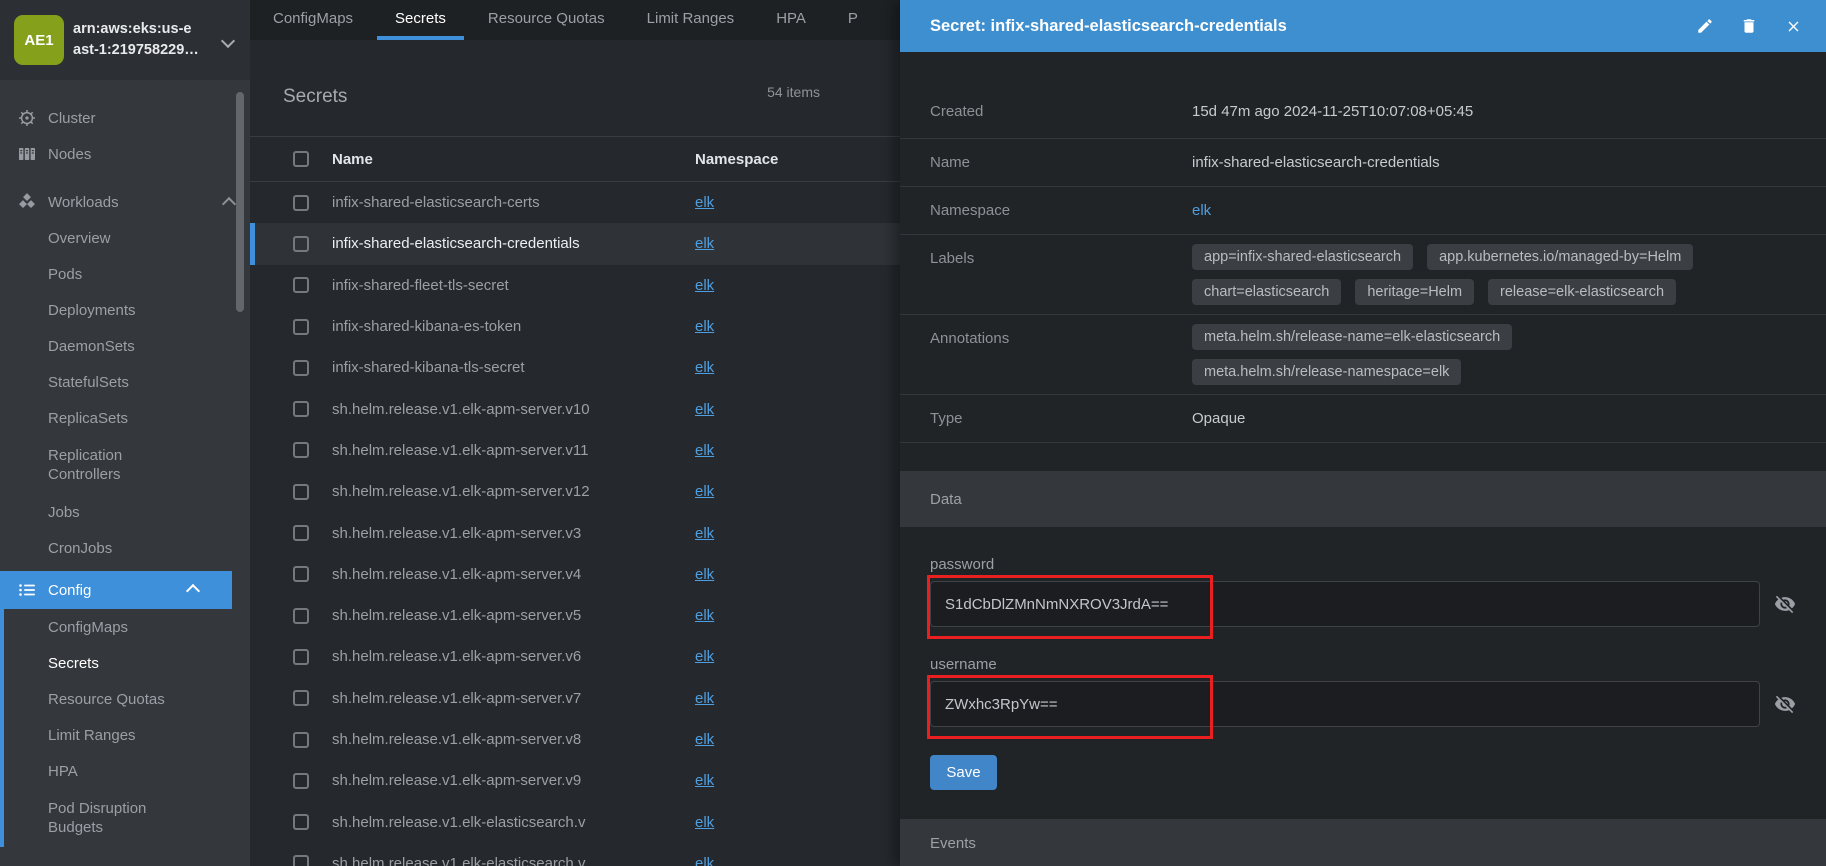 This screenshot has height=866, width=1826. I want to click on sidebar-item-config: Config, so click(116, 590).